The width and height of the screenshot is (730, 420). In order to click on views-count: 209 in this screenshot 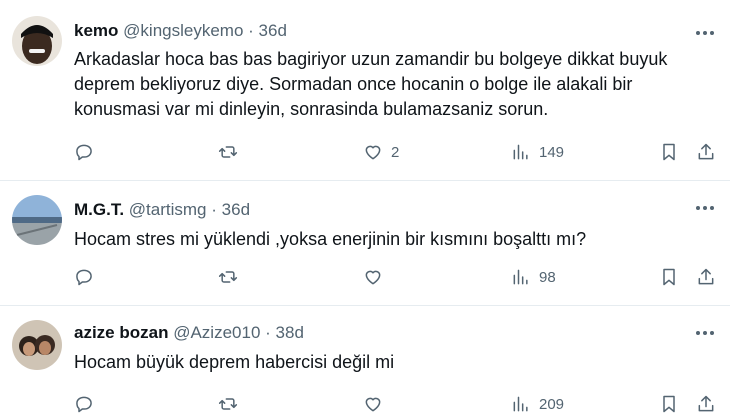, I will do `click(552, 404)`.